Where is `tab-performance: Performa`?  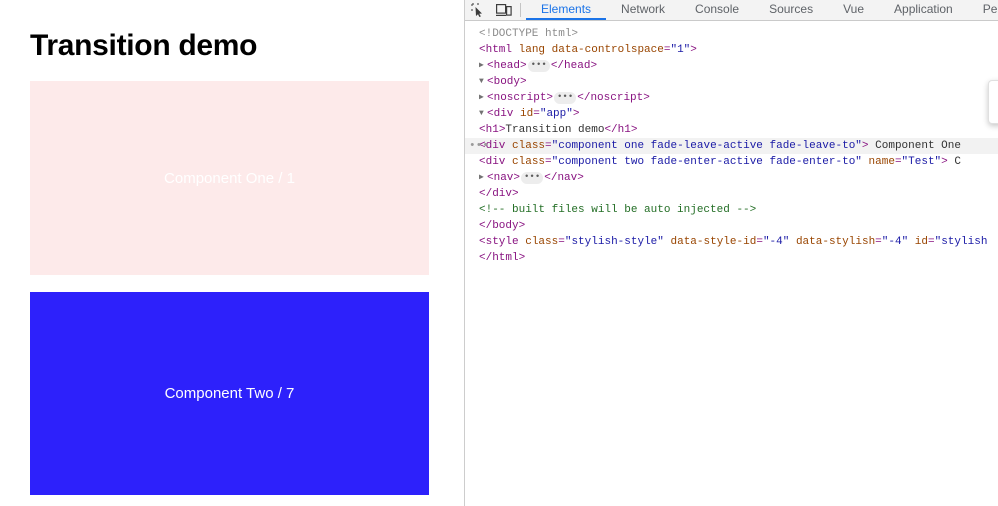
tab-performance: Performa is located at coordinates (983, 10).